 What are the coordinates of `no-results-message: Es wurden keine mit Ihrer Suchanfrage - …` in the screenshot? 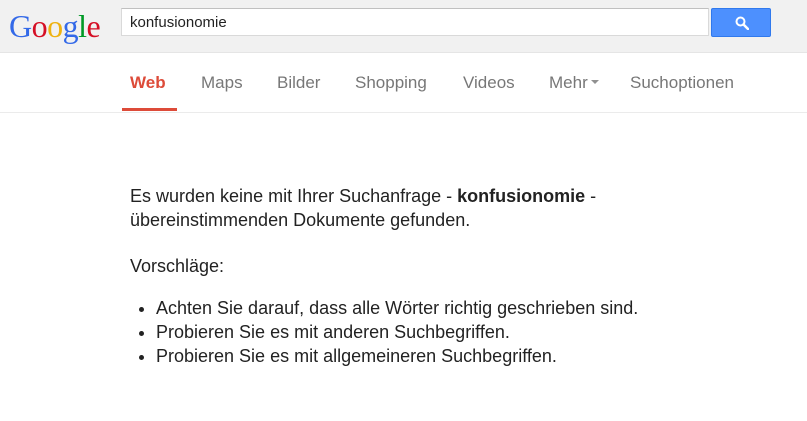 It's located at (400, 208).